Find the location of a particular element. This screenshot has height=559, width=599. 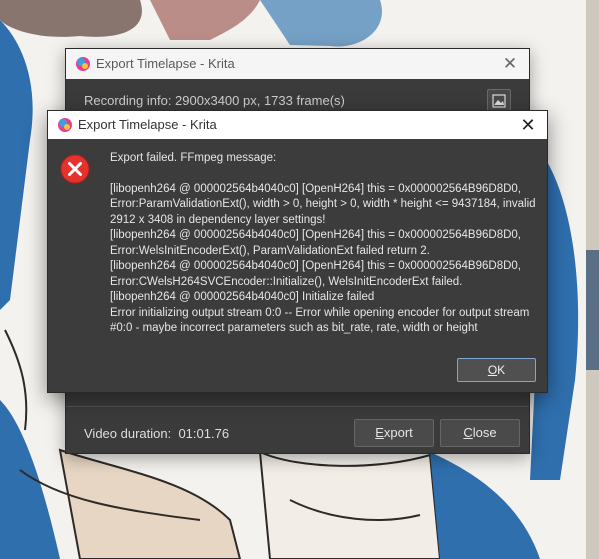

error-headline: Export failed. FFmpeg message: is located at coordinates (193, 158).